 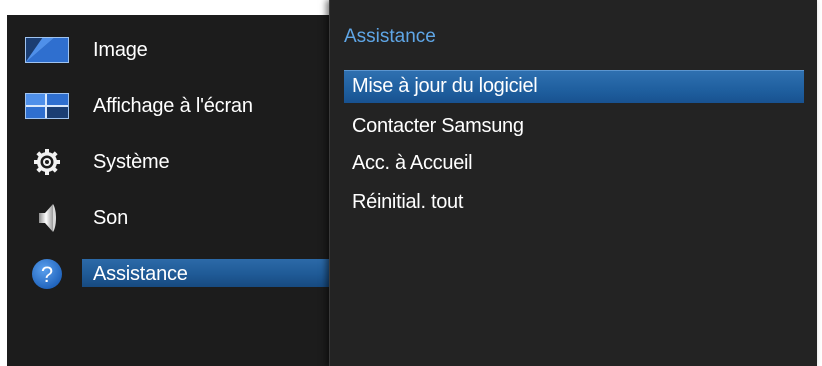 I want to click on menu-item-system: Système, so click(x=168, y=162).